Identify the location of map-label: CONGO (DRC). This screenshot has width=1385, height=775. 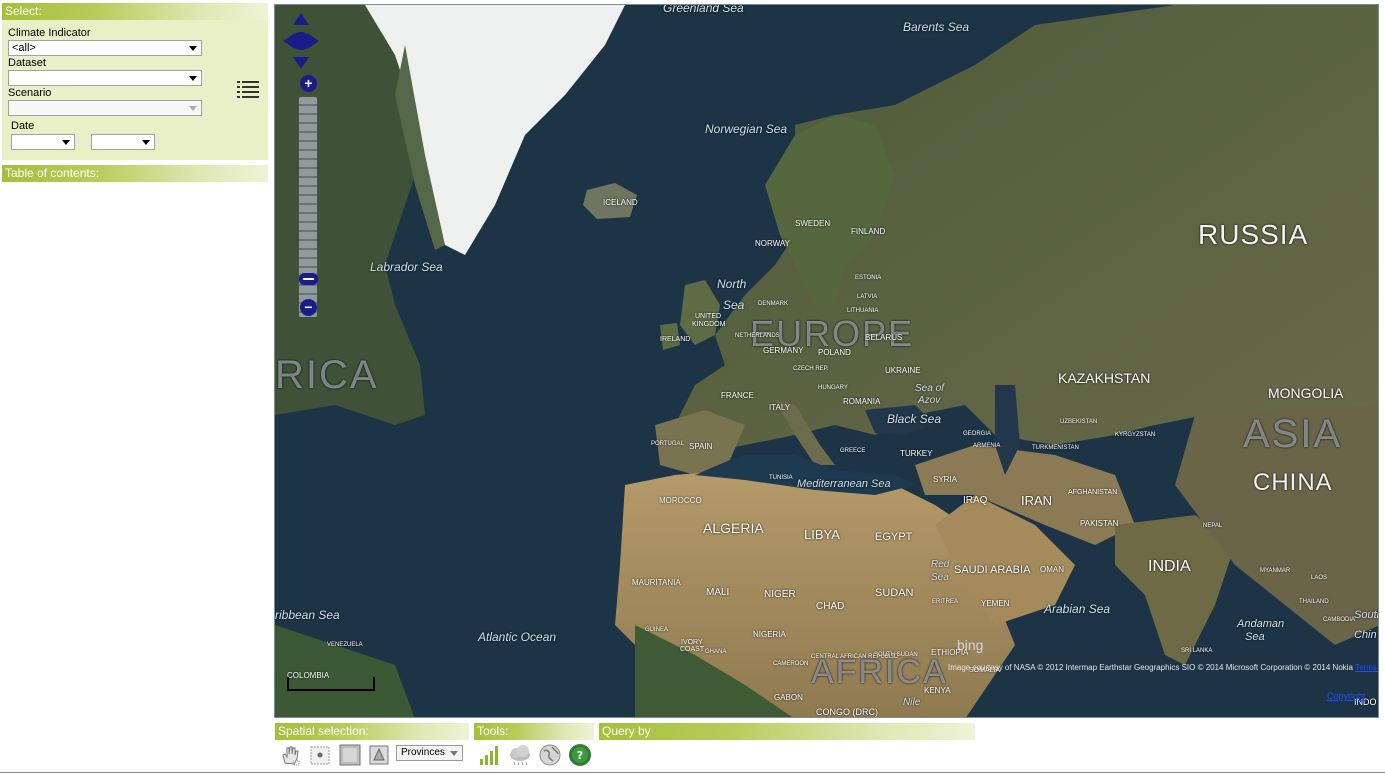
(847, 712).